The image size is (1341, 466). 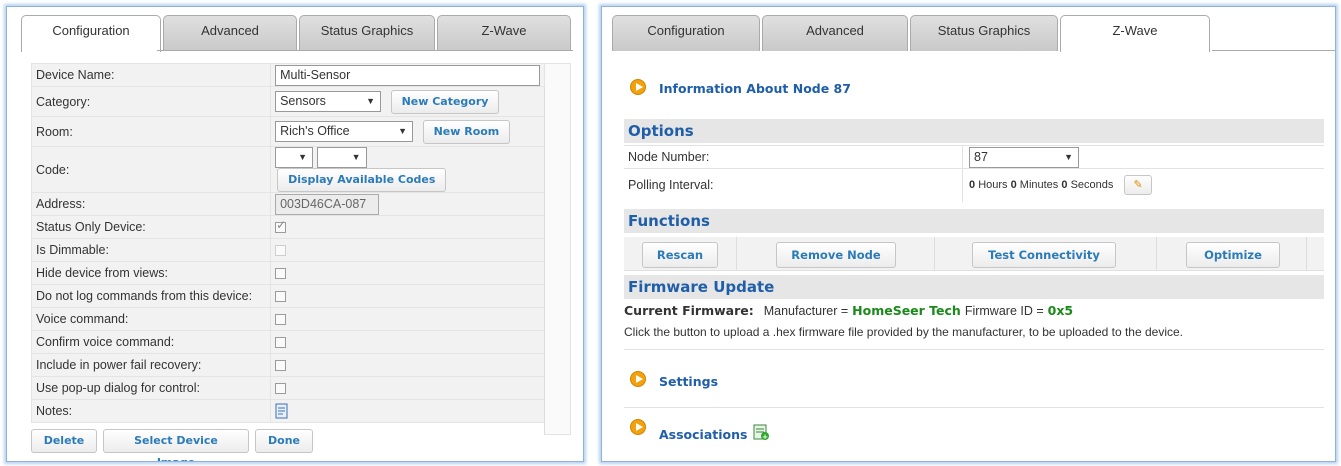 I want to click on room-select: Rich's Office ▼, so click(x=344, y=131).